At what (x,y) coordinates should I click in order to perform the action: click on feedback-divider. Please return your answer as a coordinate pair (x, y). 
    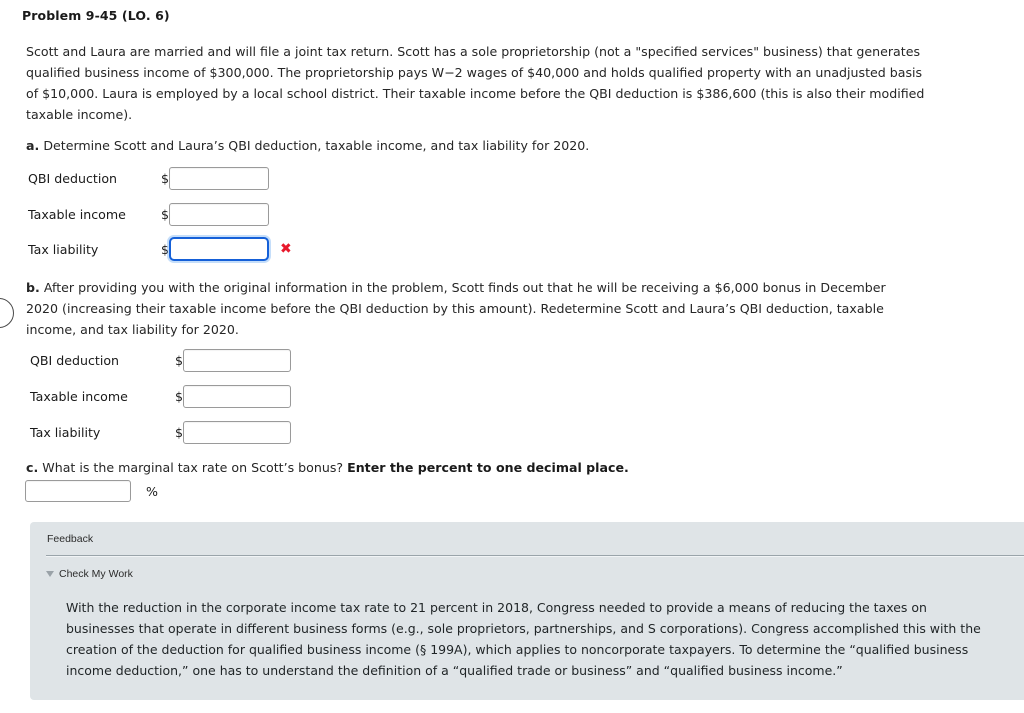
    Looking at the image, I should click on (535, 556).